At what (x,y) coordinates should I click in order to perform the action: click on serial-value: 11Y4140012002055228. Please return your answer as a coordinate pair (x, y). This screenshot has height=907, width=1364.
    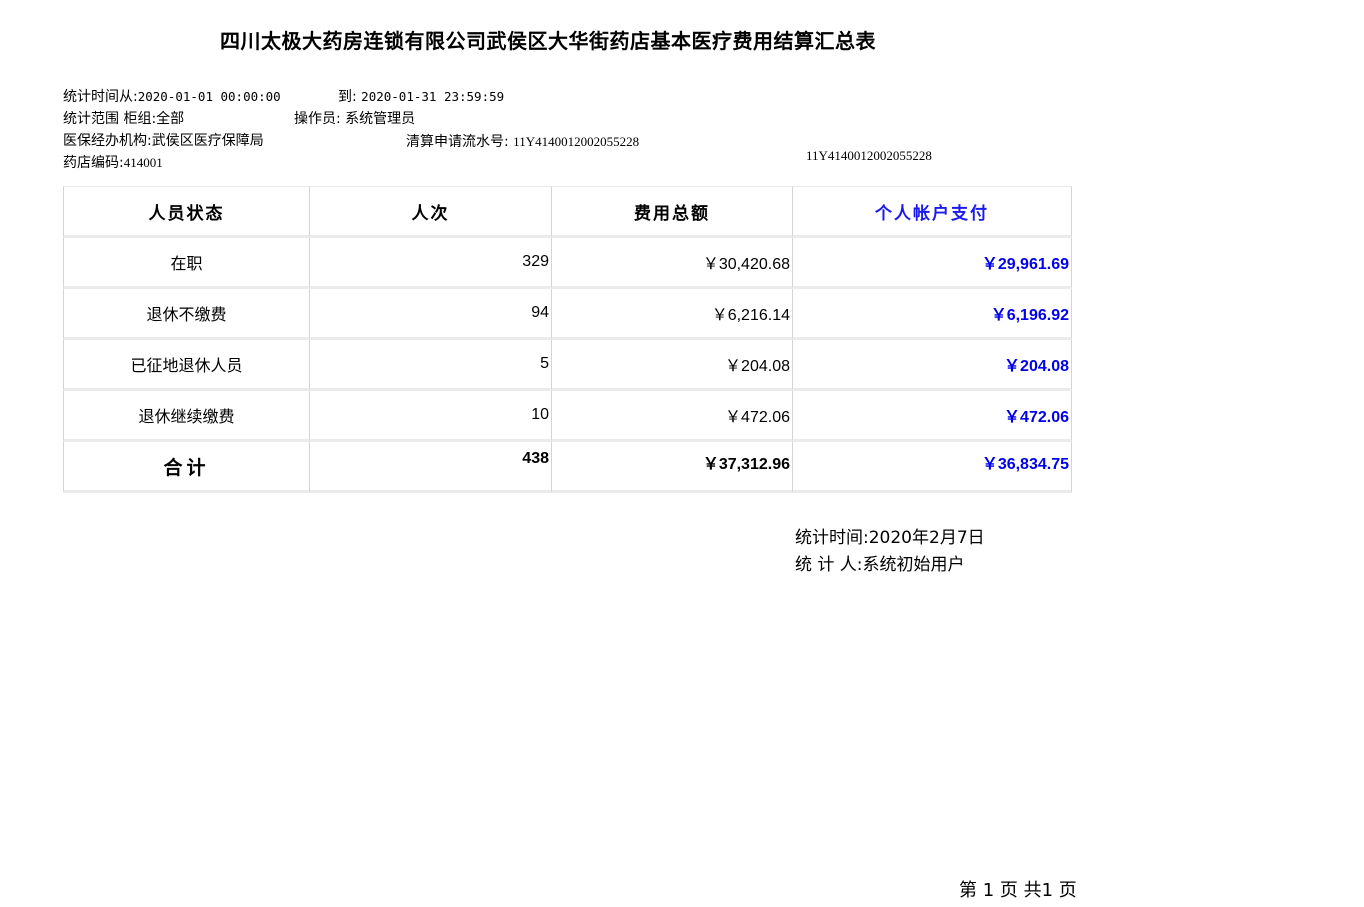
    Looking at the image, I should click on (576, 141).